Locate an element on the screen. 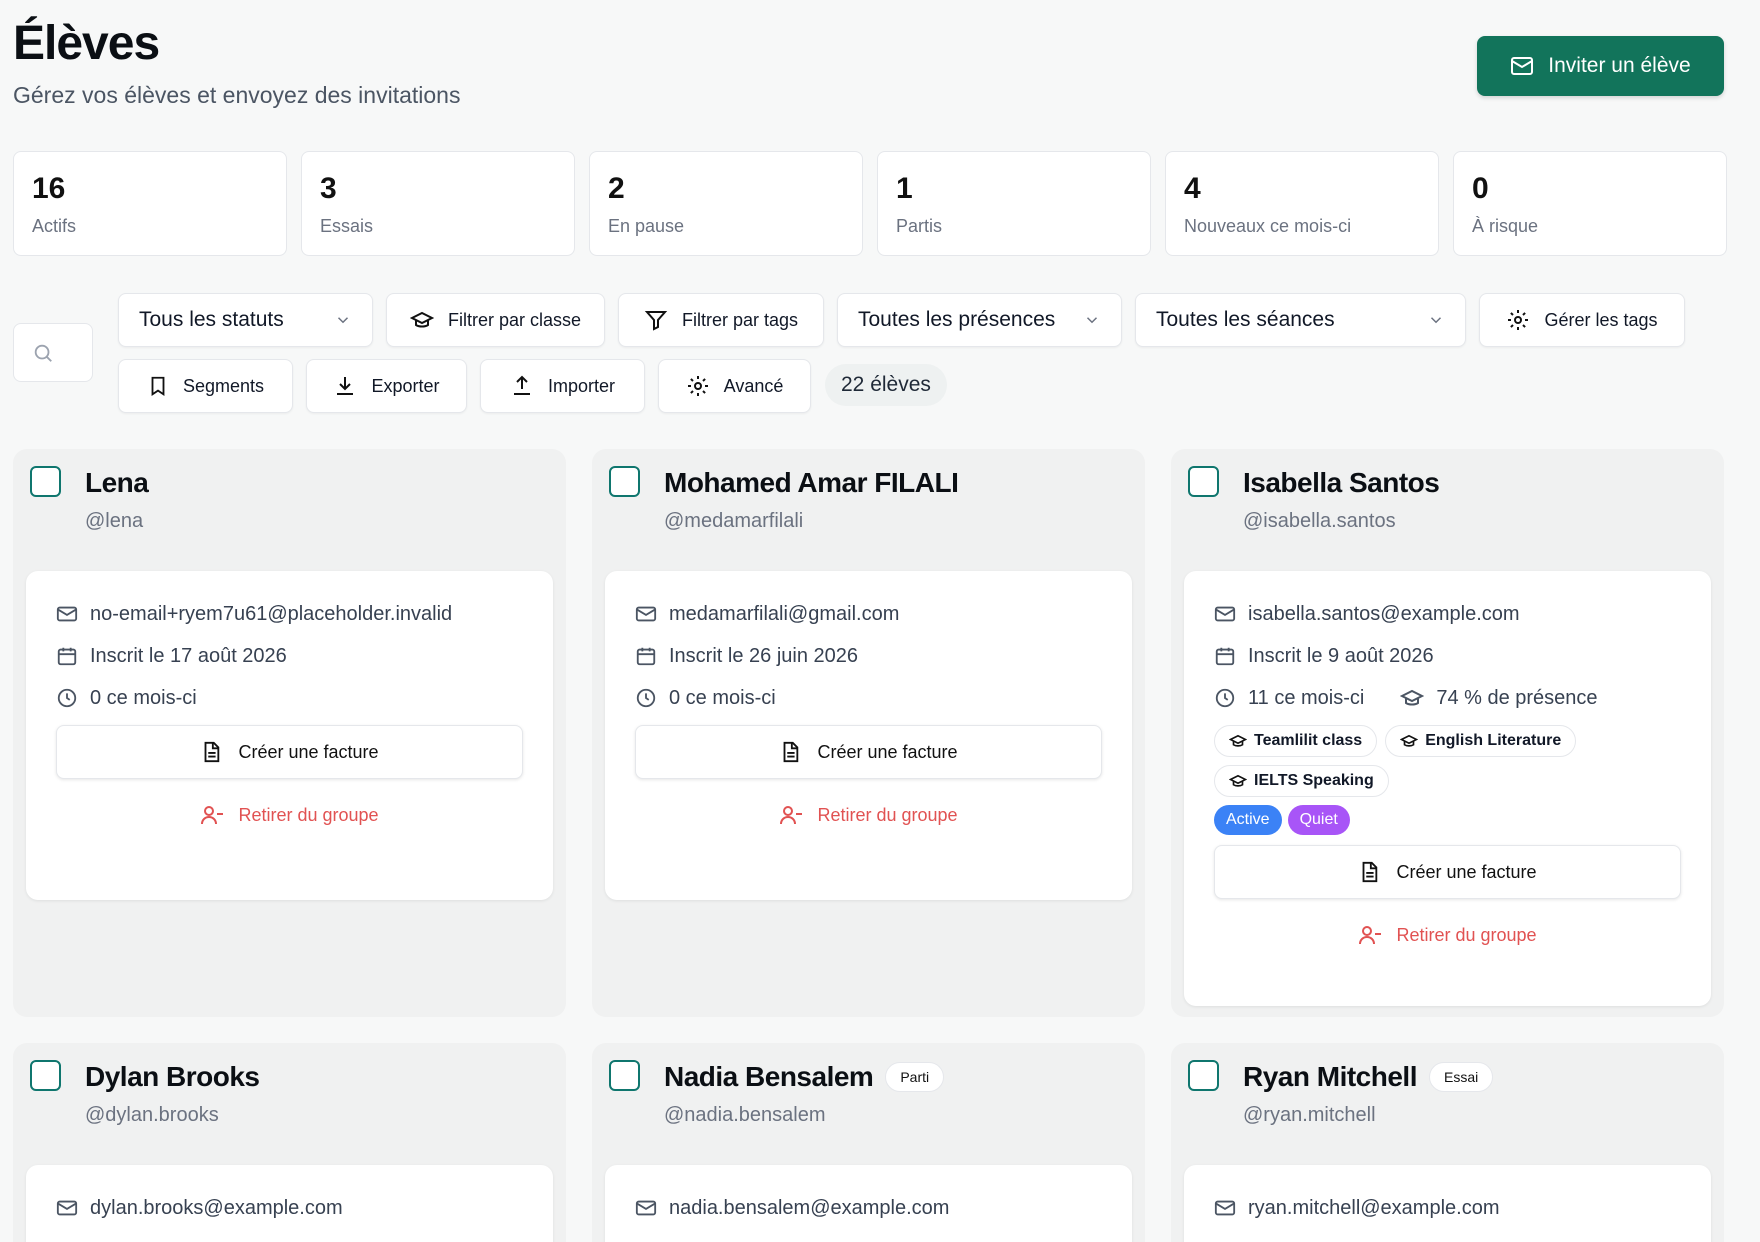 This screenshot has height=1242, width=1760. stat-value: 0 is located at coordinates (1480, 188).